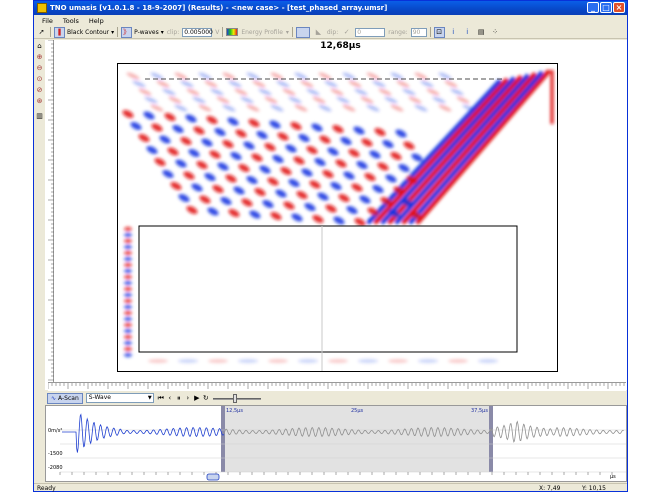 The image size is (660, 492). What do you see at coordinates (453, 32) in the screenshot?
I see `info-icon: i` at bounding box center [453, 32].